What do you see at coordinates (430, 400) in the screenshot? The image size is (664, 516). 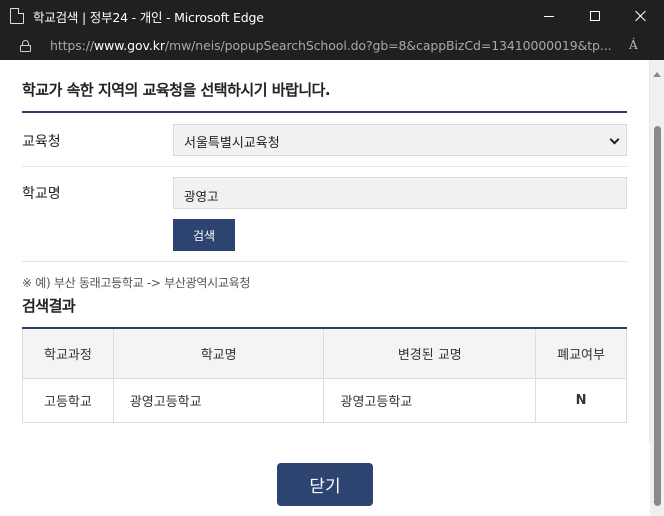 I see `cell-changed-name: 광영고등학교` at bounding box center [430, 400].